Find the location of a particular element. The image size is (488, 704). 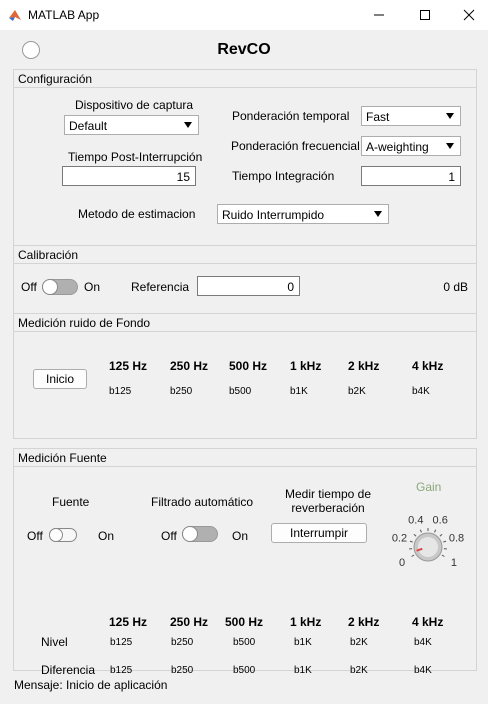

method-label: Metodo de estimacion is located at coordinates (137, 214).